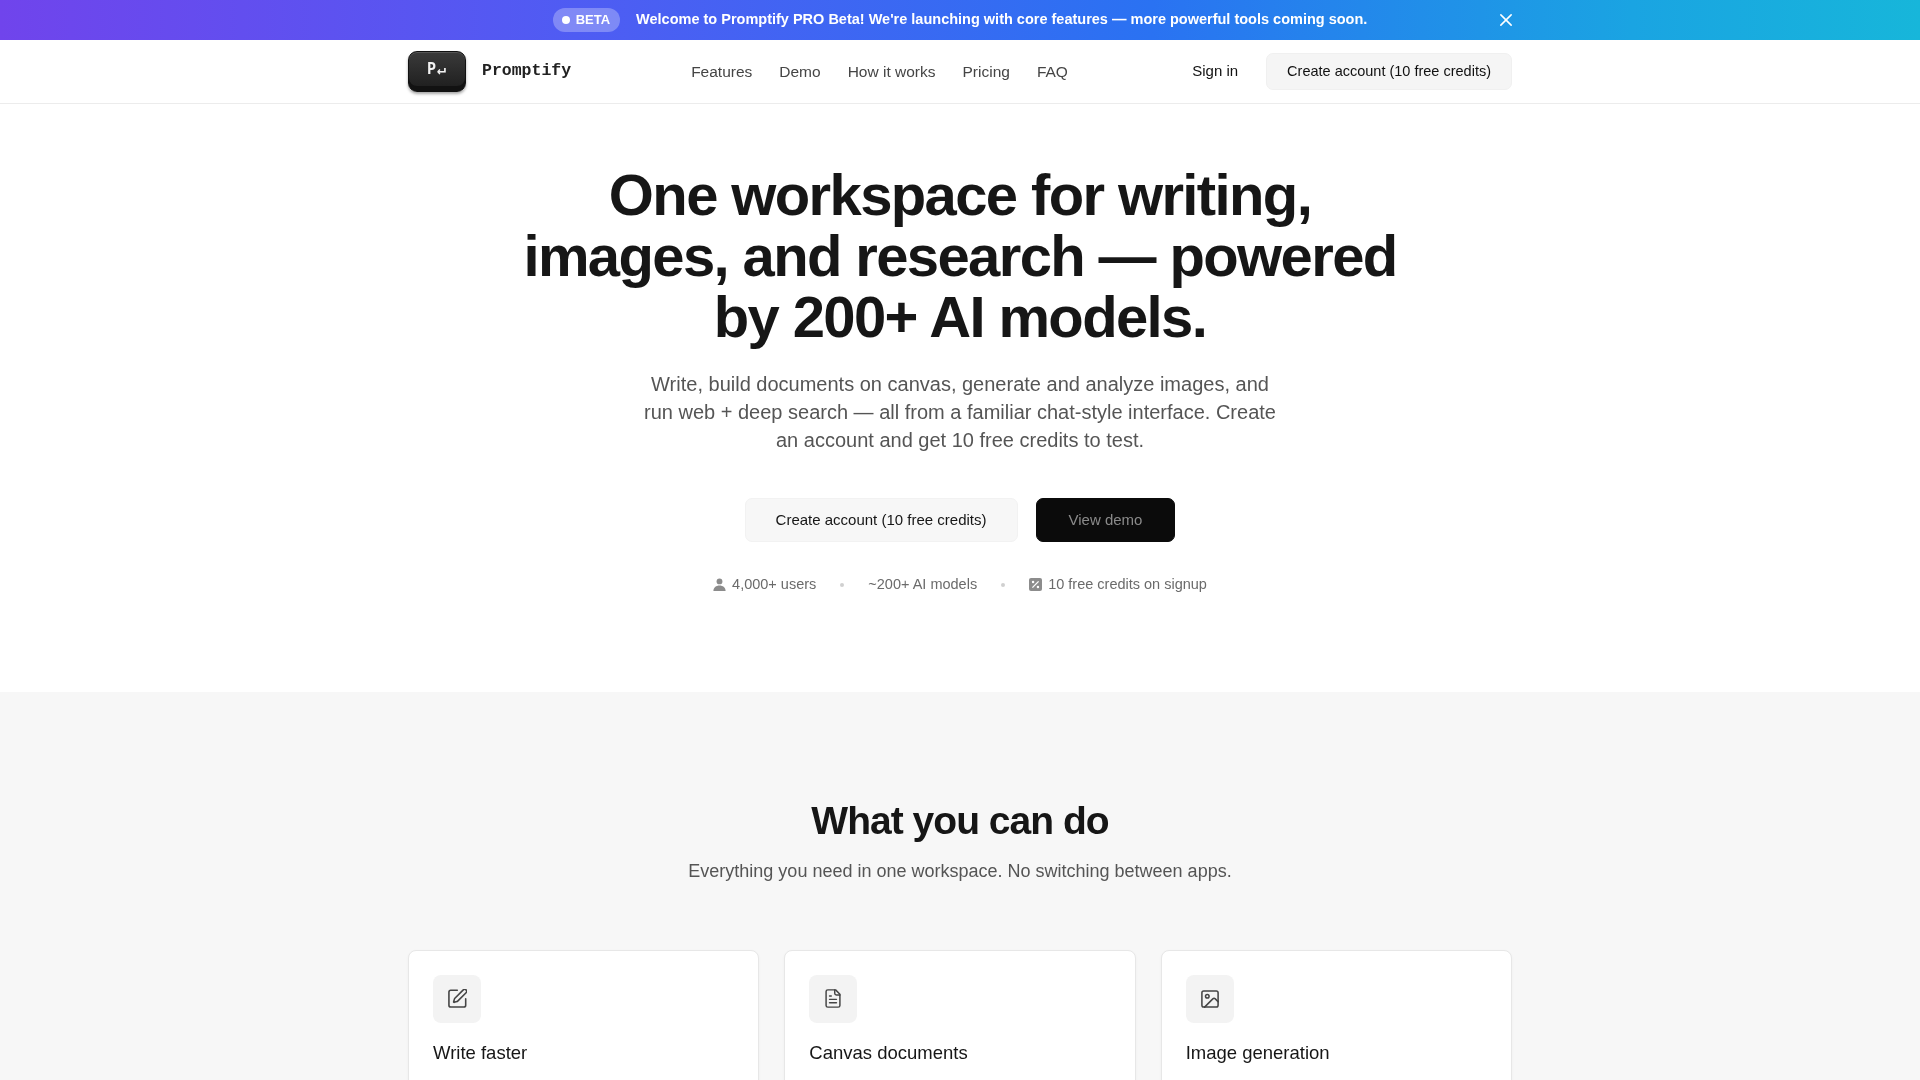 This screenshot has width=1920, height=1080. Describe the element at coordinates (986, 71) in the screenshot. I see `nav-link: Pricing` at that location.